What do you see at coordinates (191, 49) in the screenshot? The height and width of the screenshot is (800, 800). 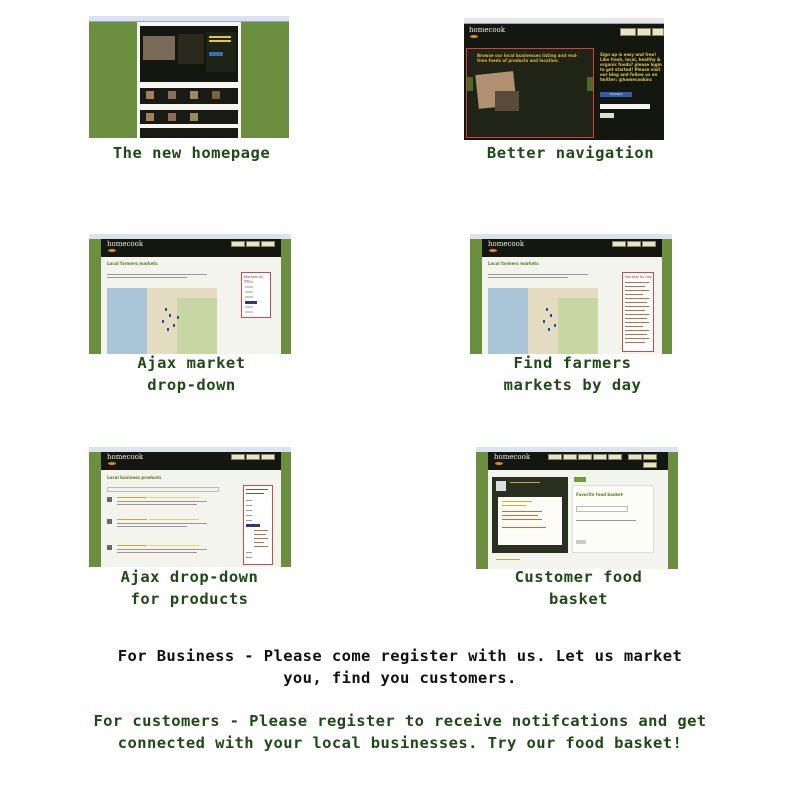 I see `hero-text-block` at bounding box center [191, 49].